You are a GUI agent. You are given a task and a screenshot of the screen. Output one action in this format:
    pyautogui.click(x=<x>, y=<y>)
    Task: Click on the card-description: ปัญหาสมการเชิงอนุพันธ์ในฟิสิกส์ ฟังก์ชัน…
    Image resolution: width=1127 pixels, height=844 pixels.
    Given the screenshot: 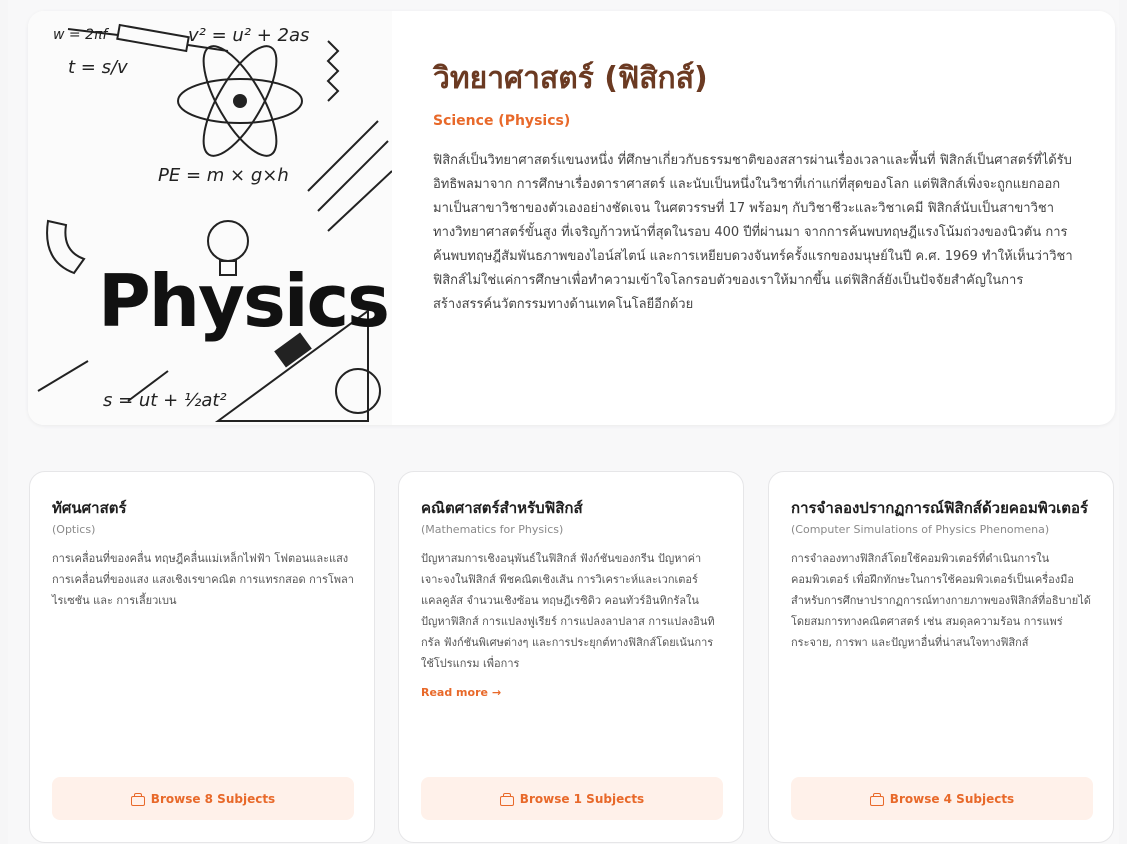 What is the action you would take?
    pyautogui.click(x=568, y=611)
    